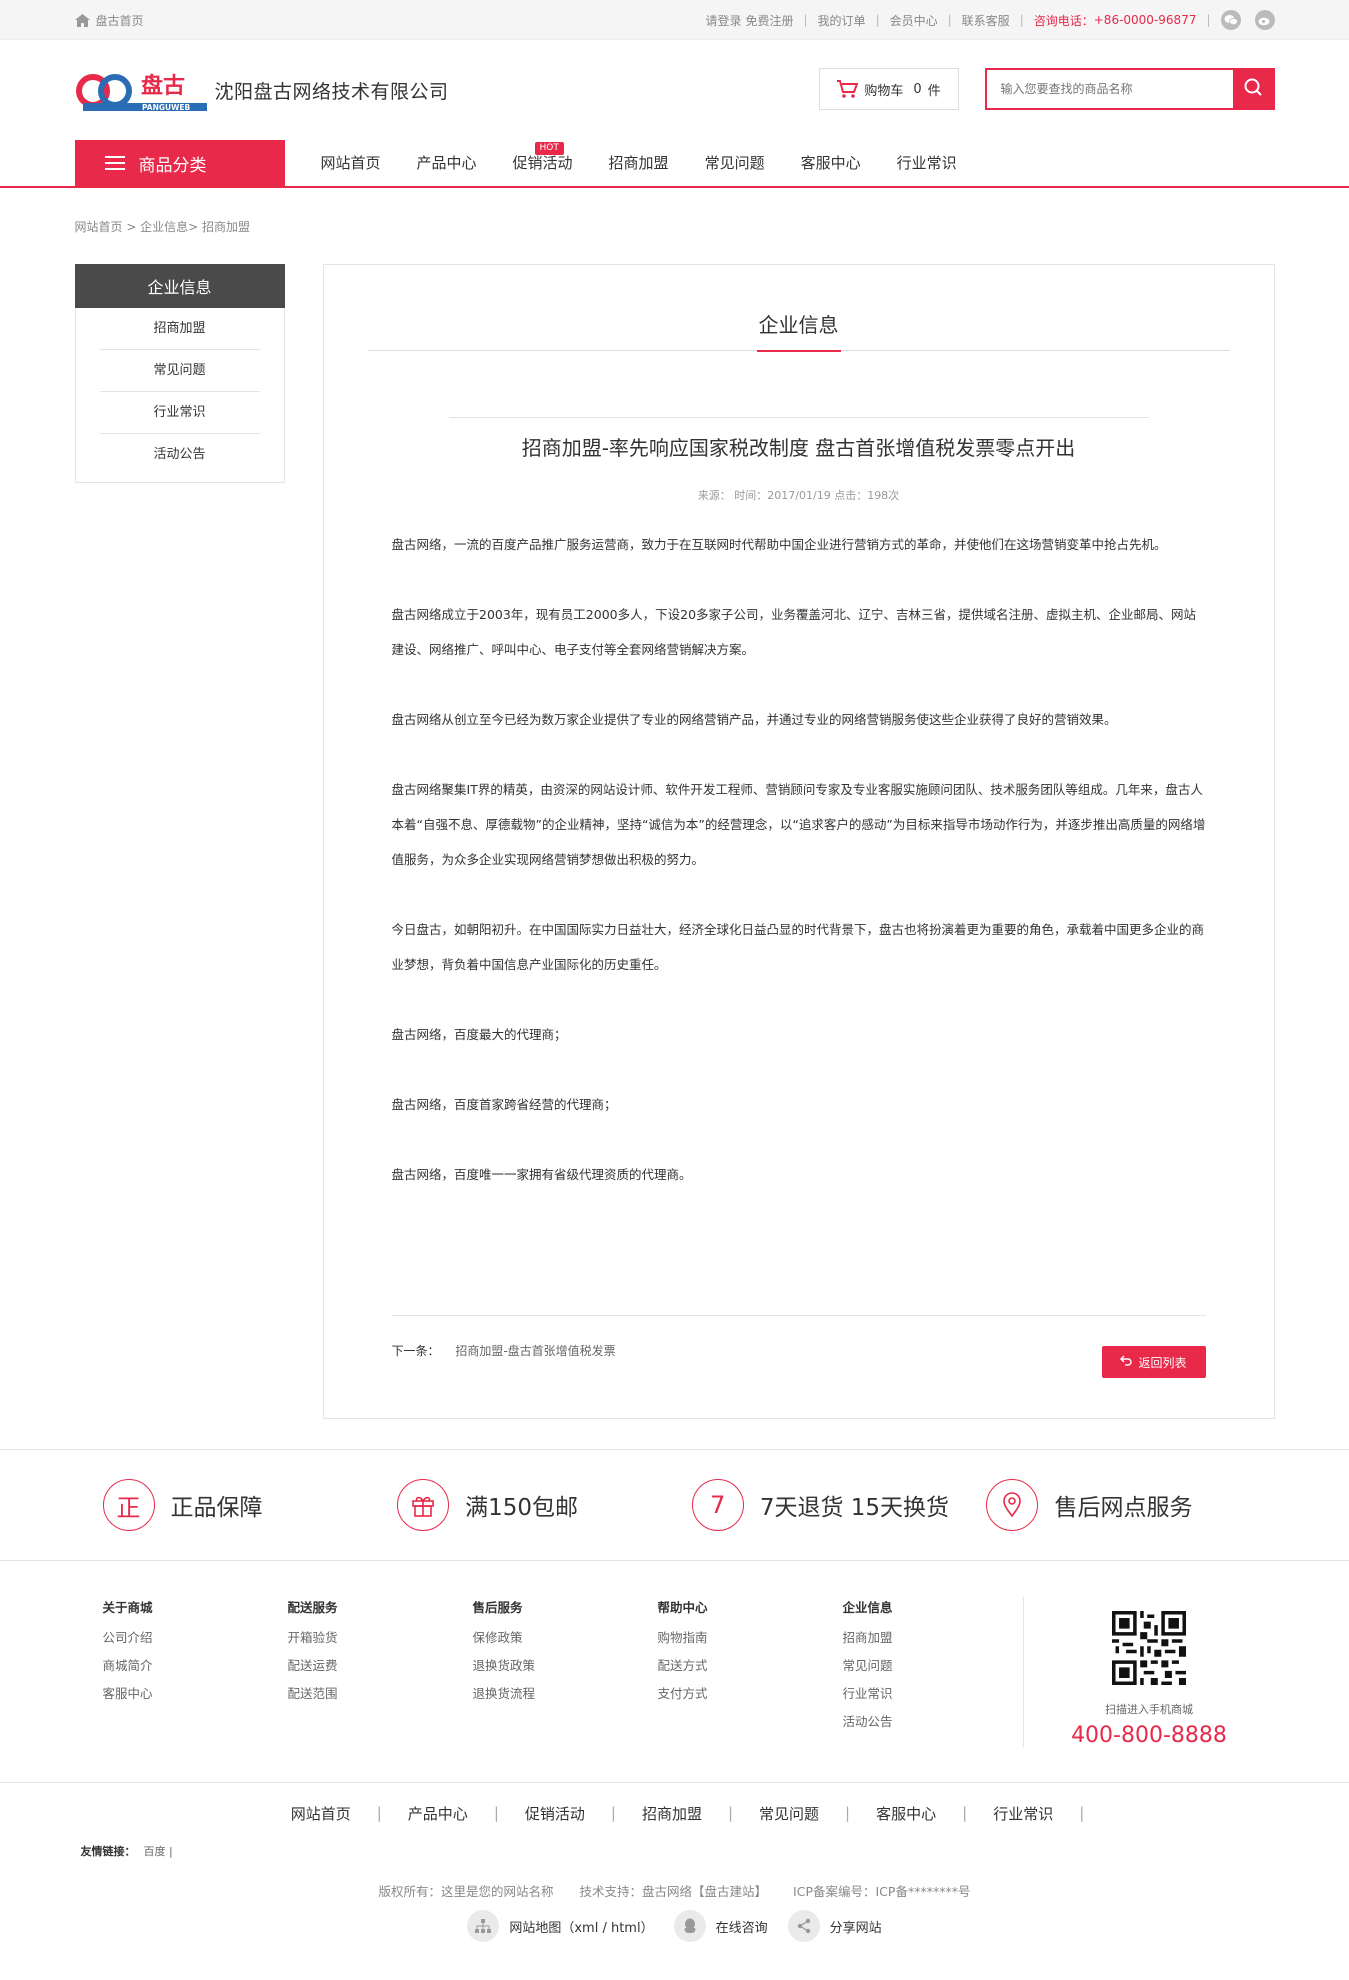 The image size is (1349, 1980). What do you see at coordinates (181, 1638) in the screenshot?
I see `footer-link: 公司介绍` at bounding box center [181, 1638].